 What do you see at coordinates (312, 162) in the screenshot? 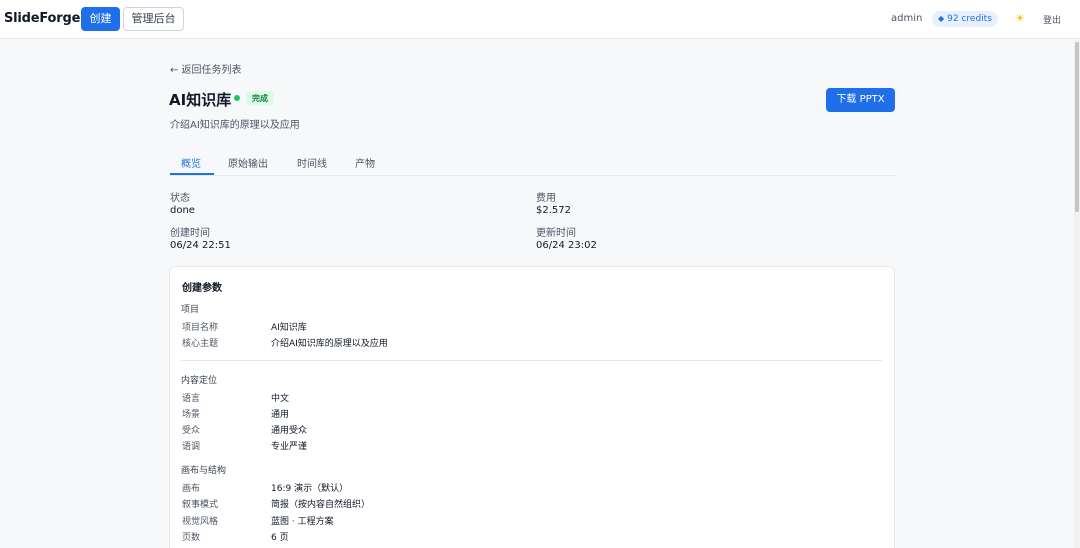
I see `tab-timeline: 时间线` at bounding box center [312, 162].